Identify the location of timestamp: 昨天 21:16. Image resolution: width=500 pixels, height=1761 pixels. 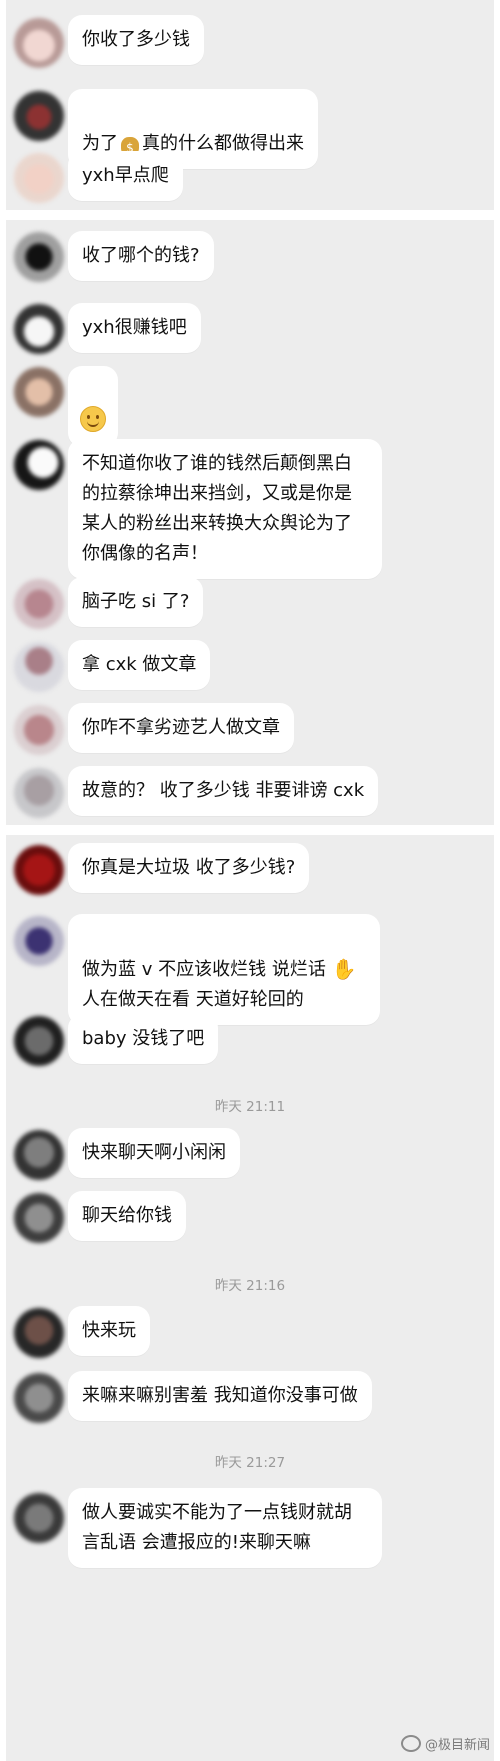
(250, 1286).